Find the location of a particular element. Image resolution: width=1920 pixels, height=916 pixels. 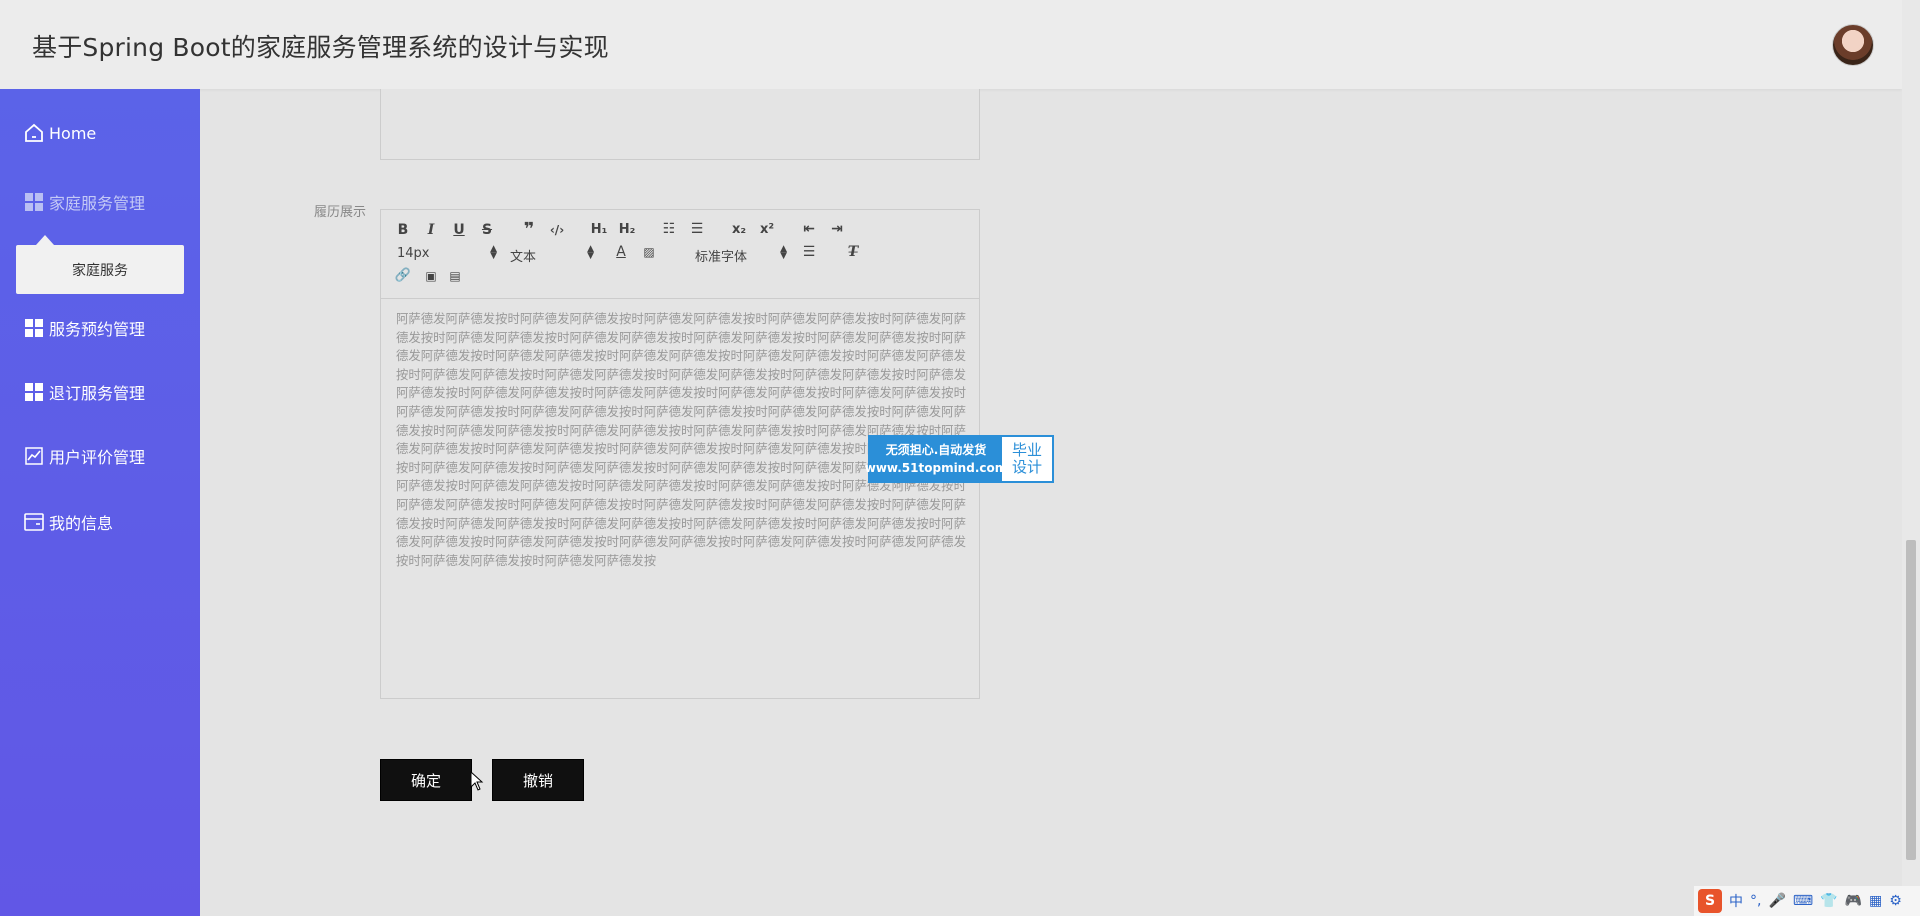

underline-icon: U is located at coordinates (459, 231).